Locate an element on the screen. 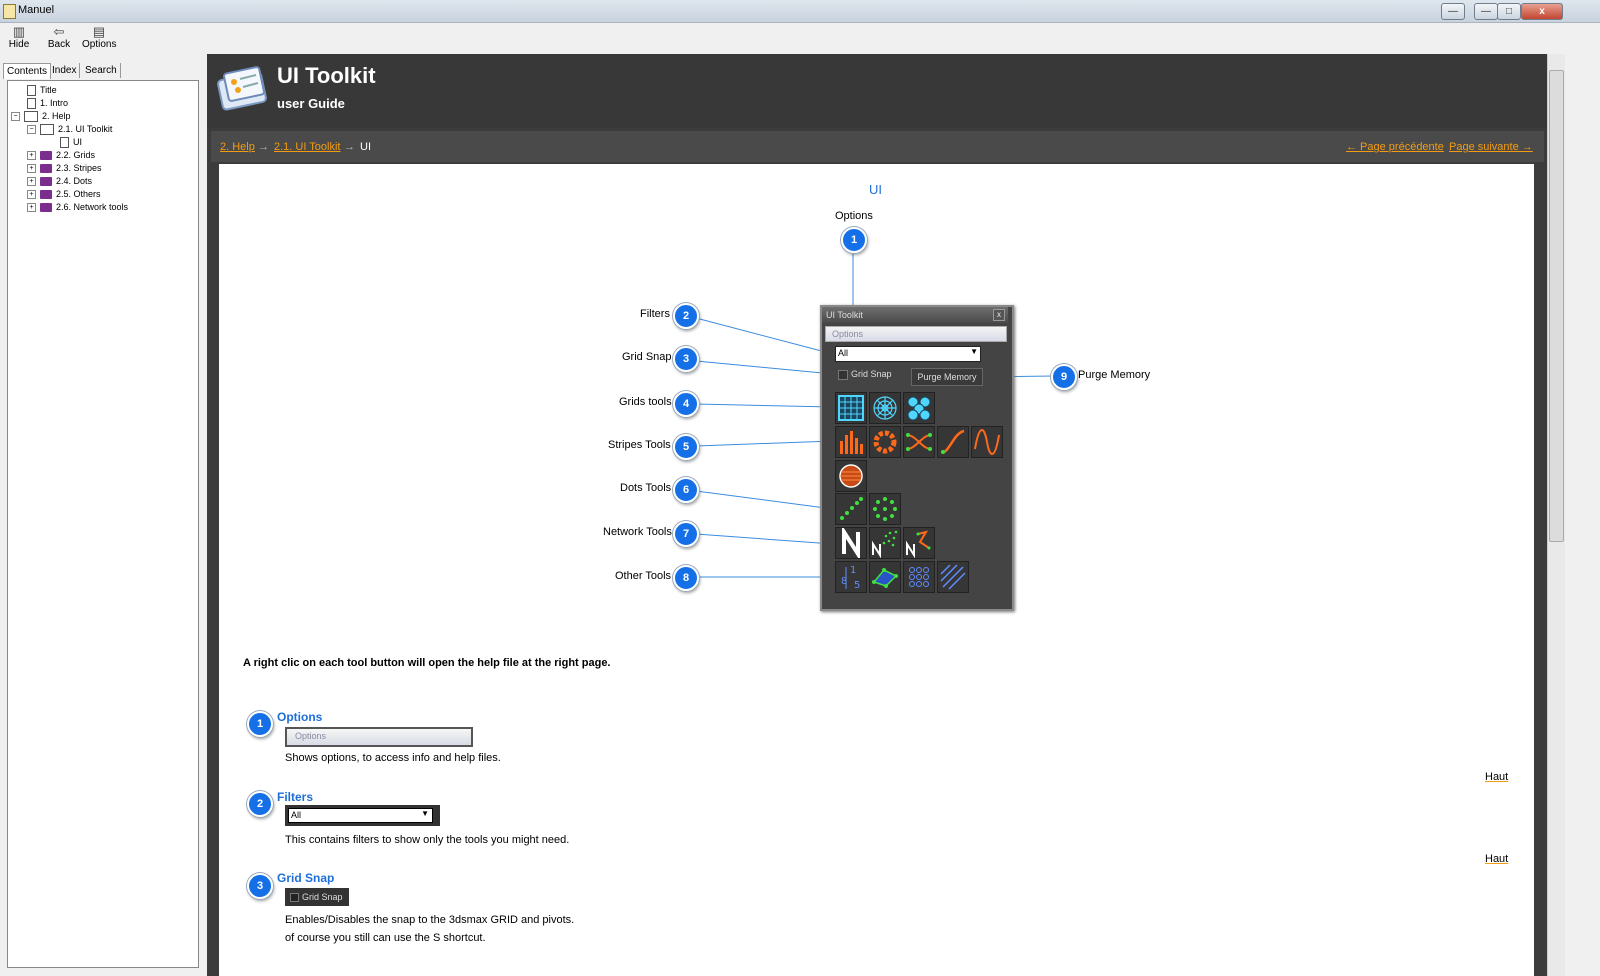  dots-line-tool-icon is located at coordinates (851, 509).